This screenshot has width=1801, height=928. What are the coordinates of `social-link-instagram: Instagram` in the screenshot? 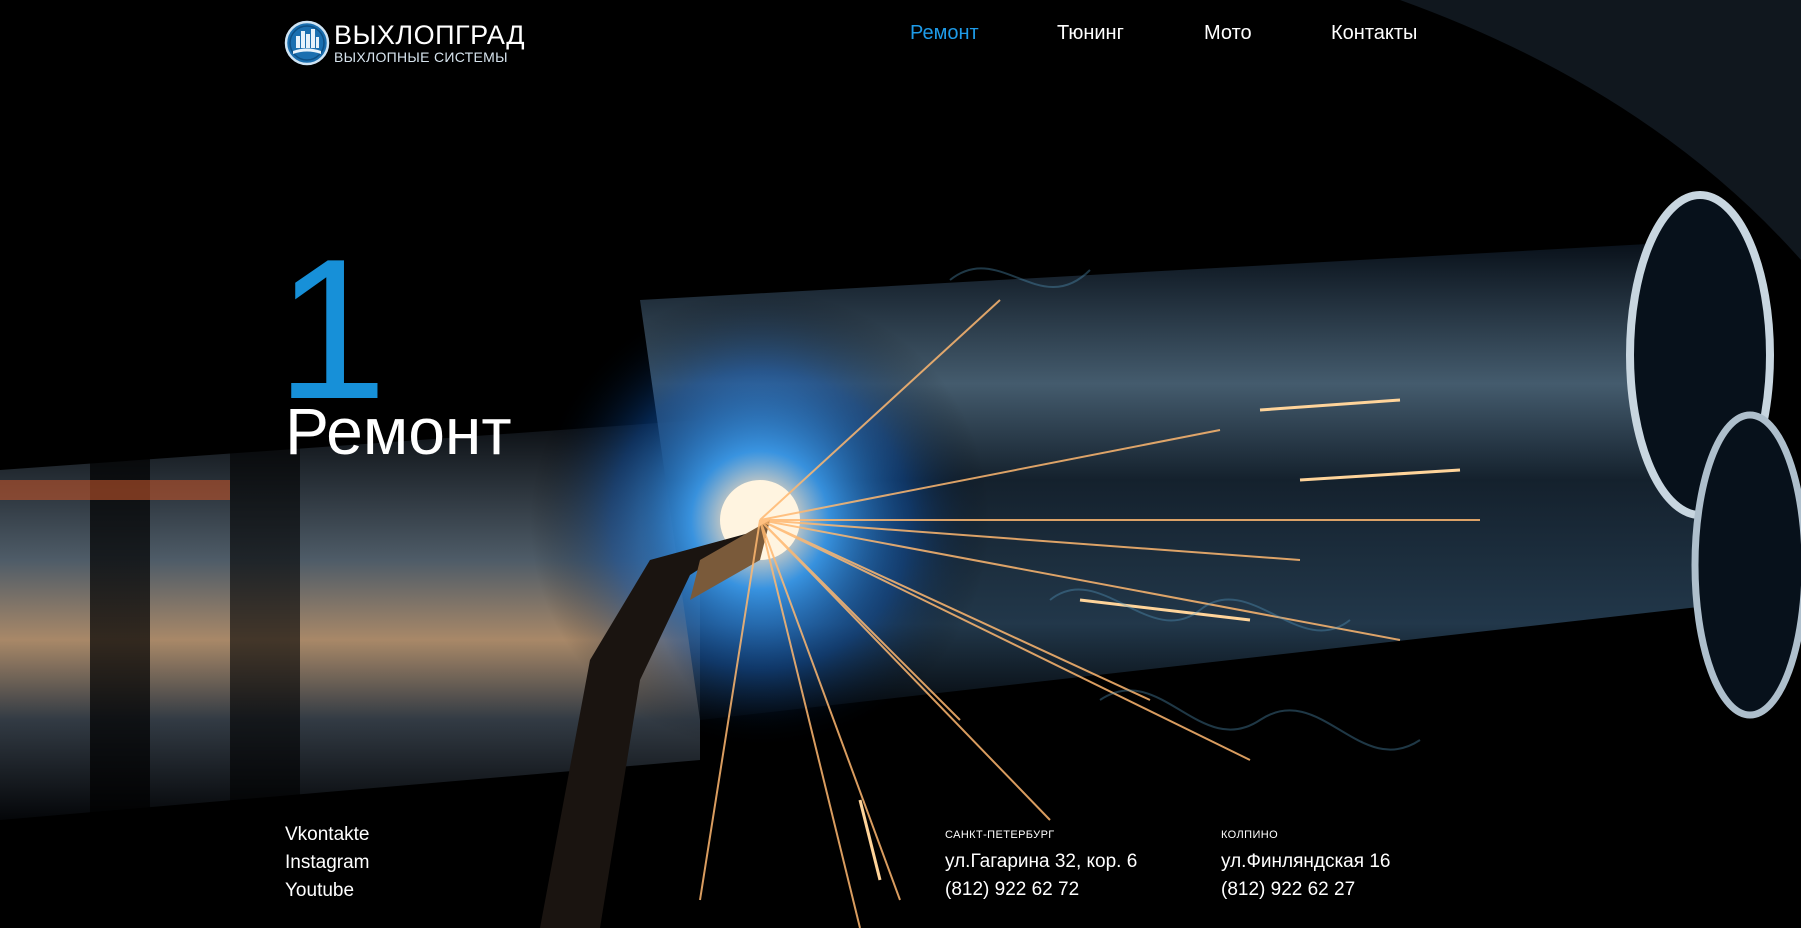 It's located at (327, 863).